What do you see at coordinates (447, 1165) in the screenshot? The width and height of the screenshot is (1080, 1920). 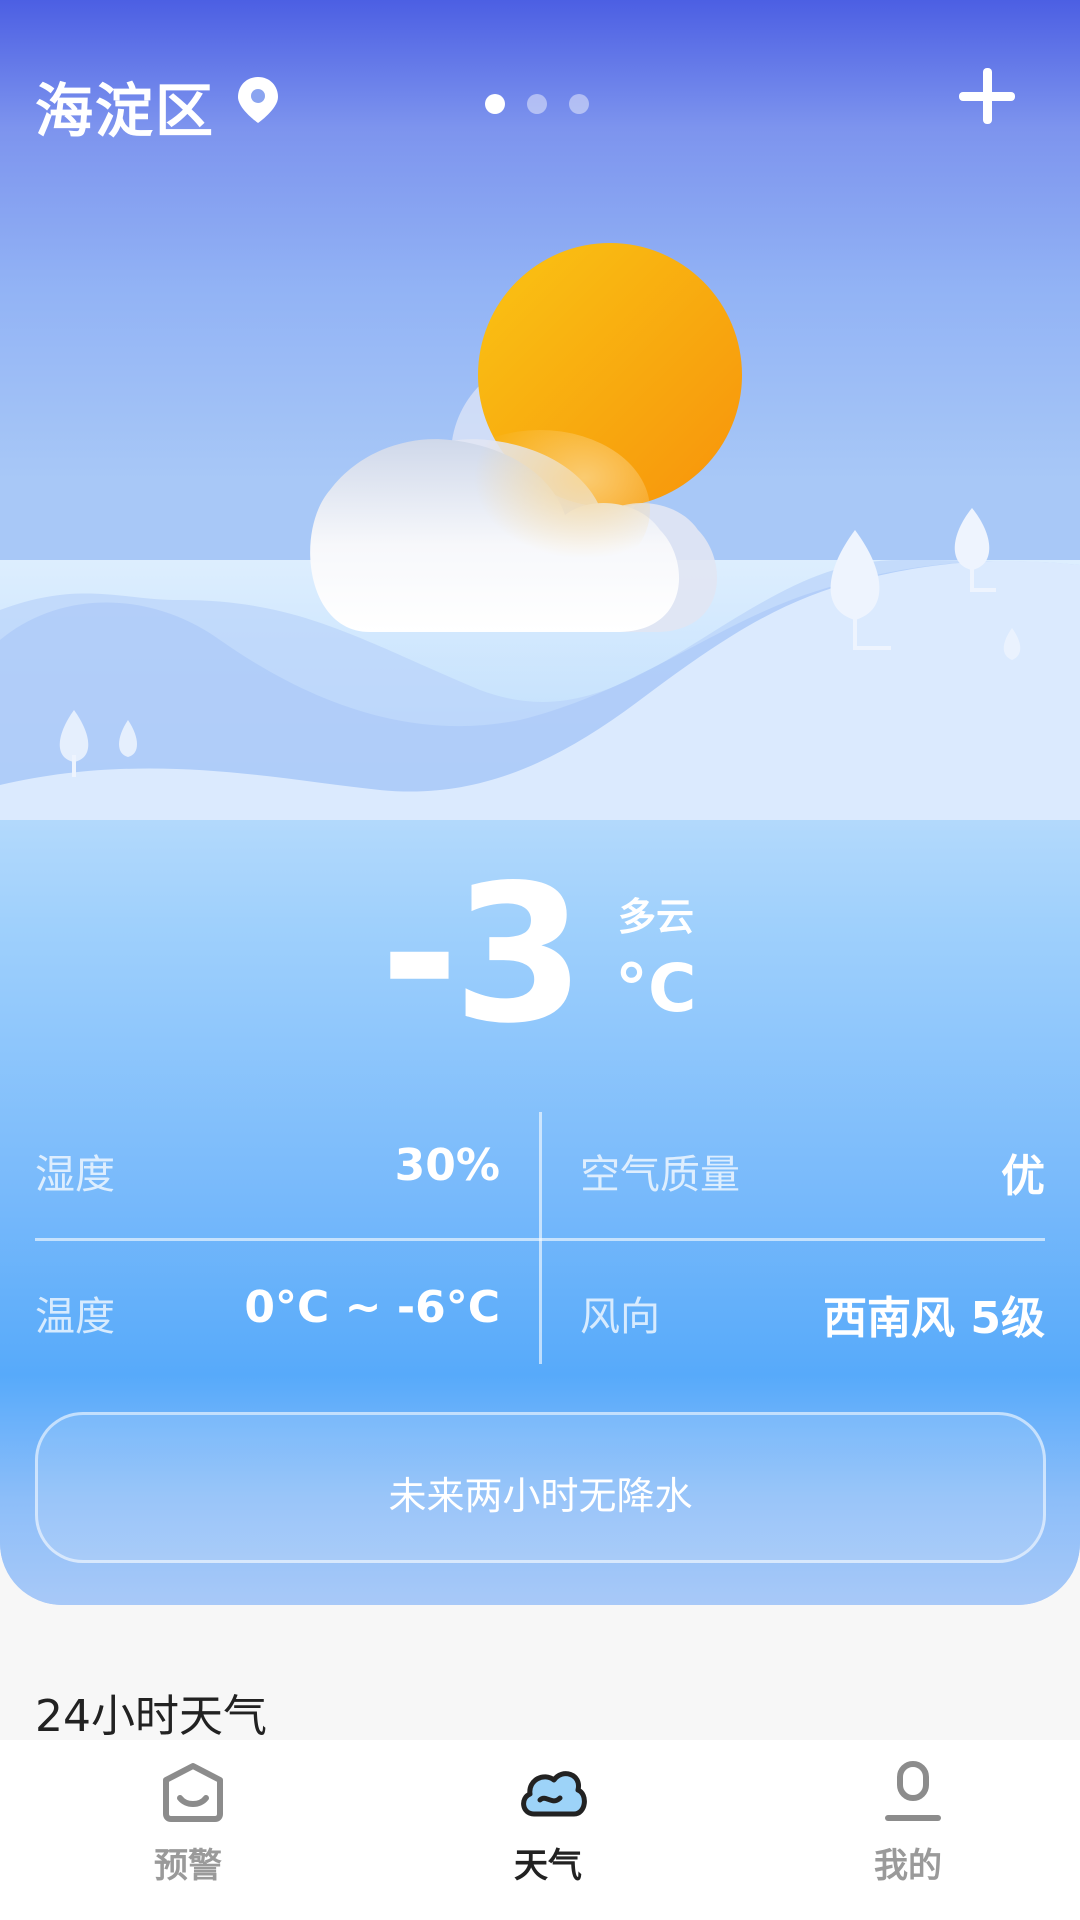 I see `humidity-value: 30%` at bounding box center [447, 1165].